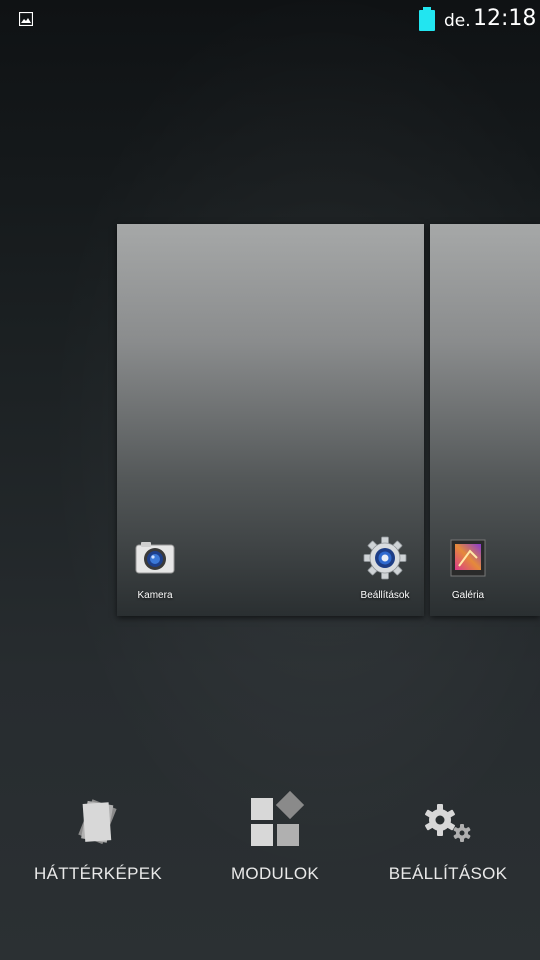 The height and width of the screenshot is (960, 540). Describe the element at coordinates (427, 19) in the screenshot. I see `battery-icon` at that location.